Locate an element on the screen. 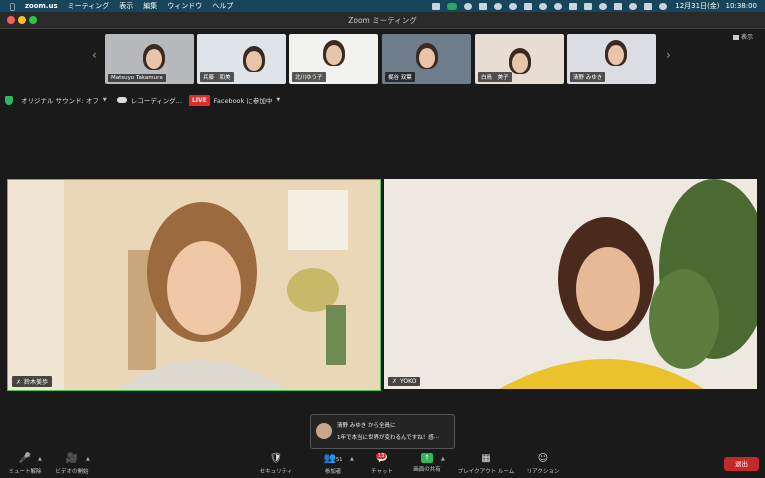  view-button: 表示 is located at coordinates (743, 36).